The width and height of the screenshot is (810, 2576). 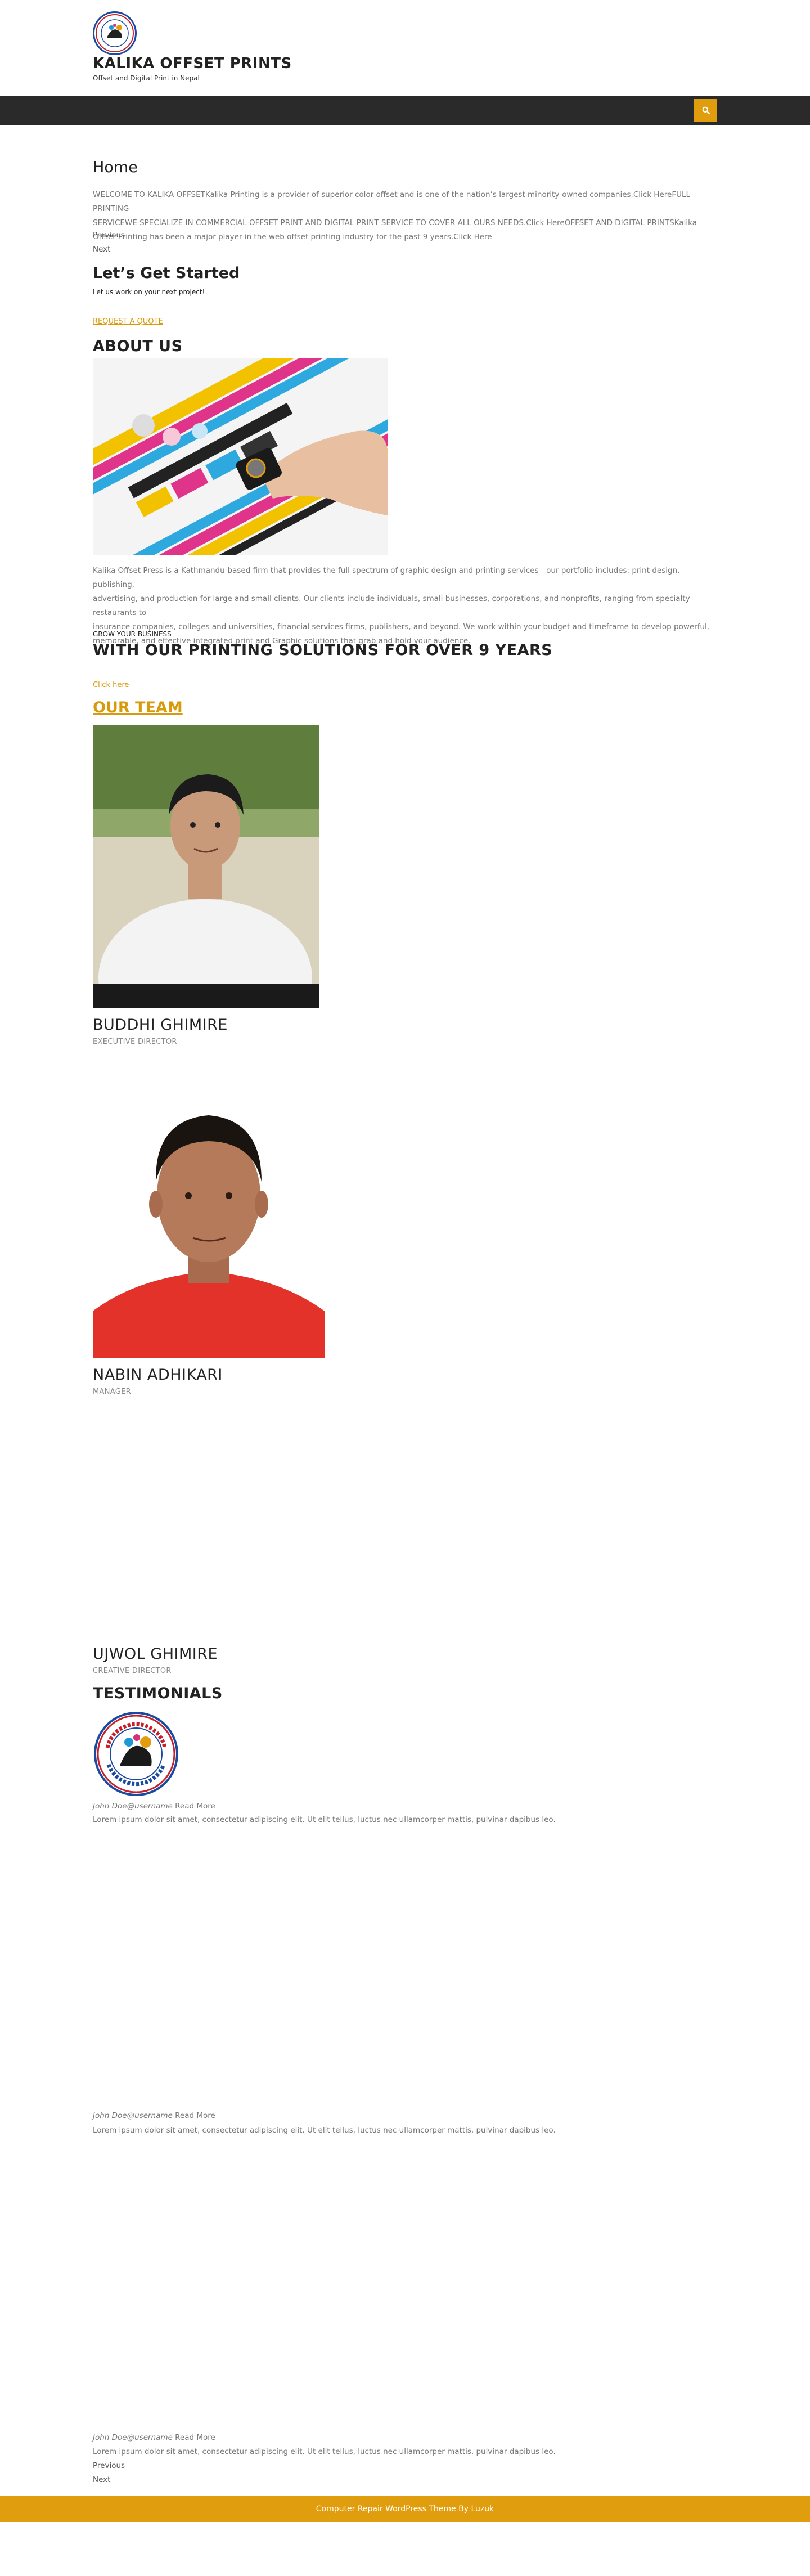 What do you see at coordinates (112, 1392) in the screenshot?
I see `team-member-role: MANAGER` at bounding box center [112, 1392].